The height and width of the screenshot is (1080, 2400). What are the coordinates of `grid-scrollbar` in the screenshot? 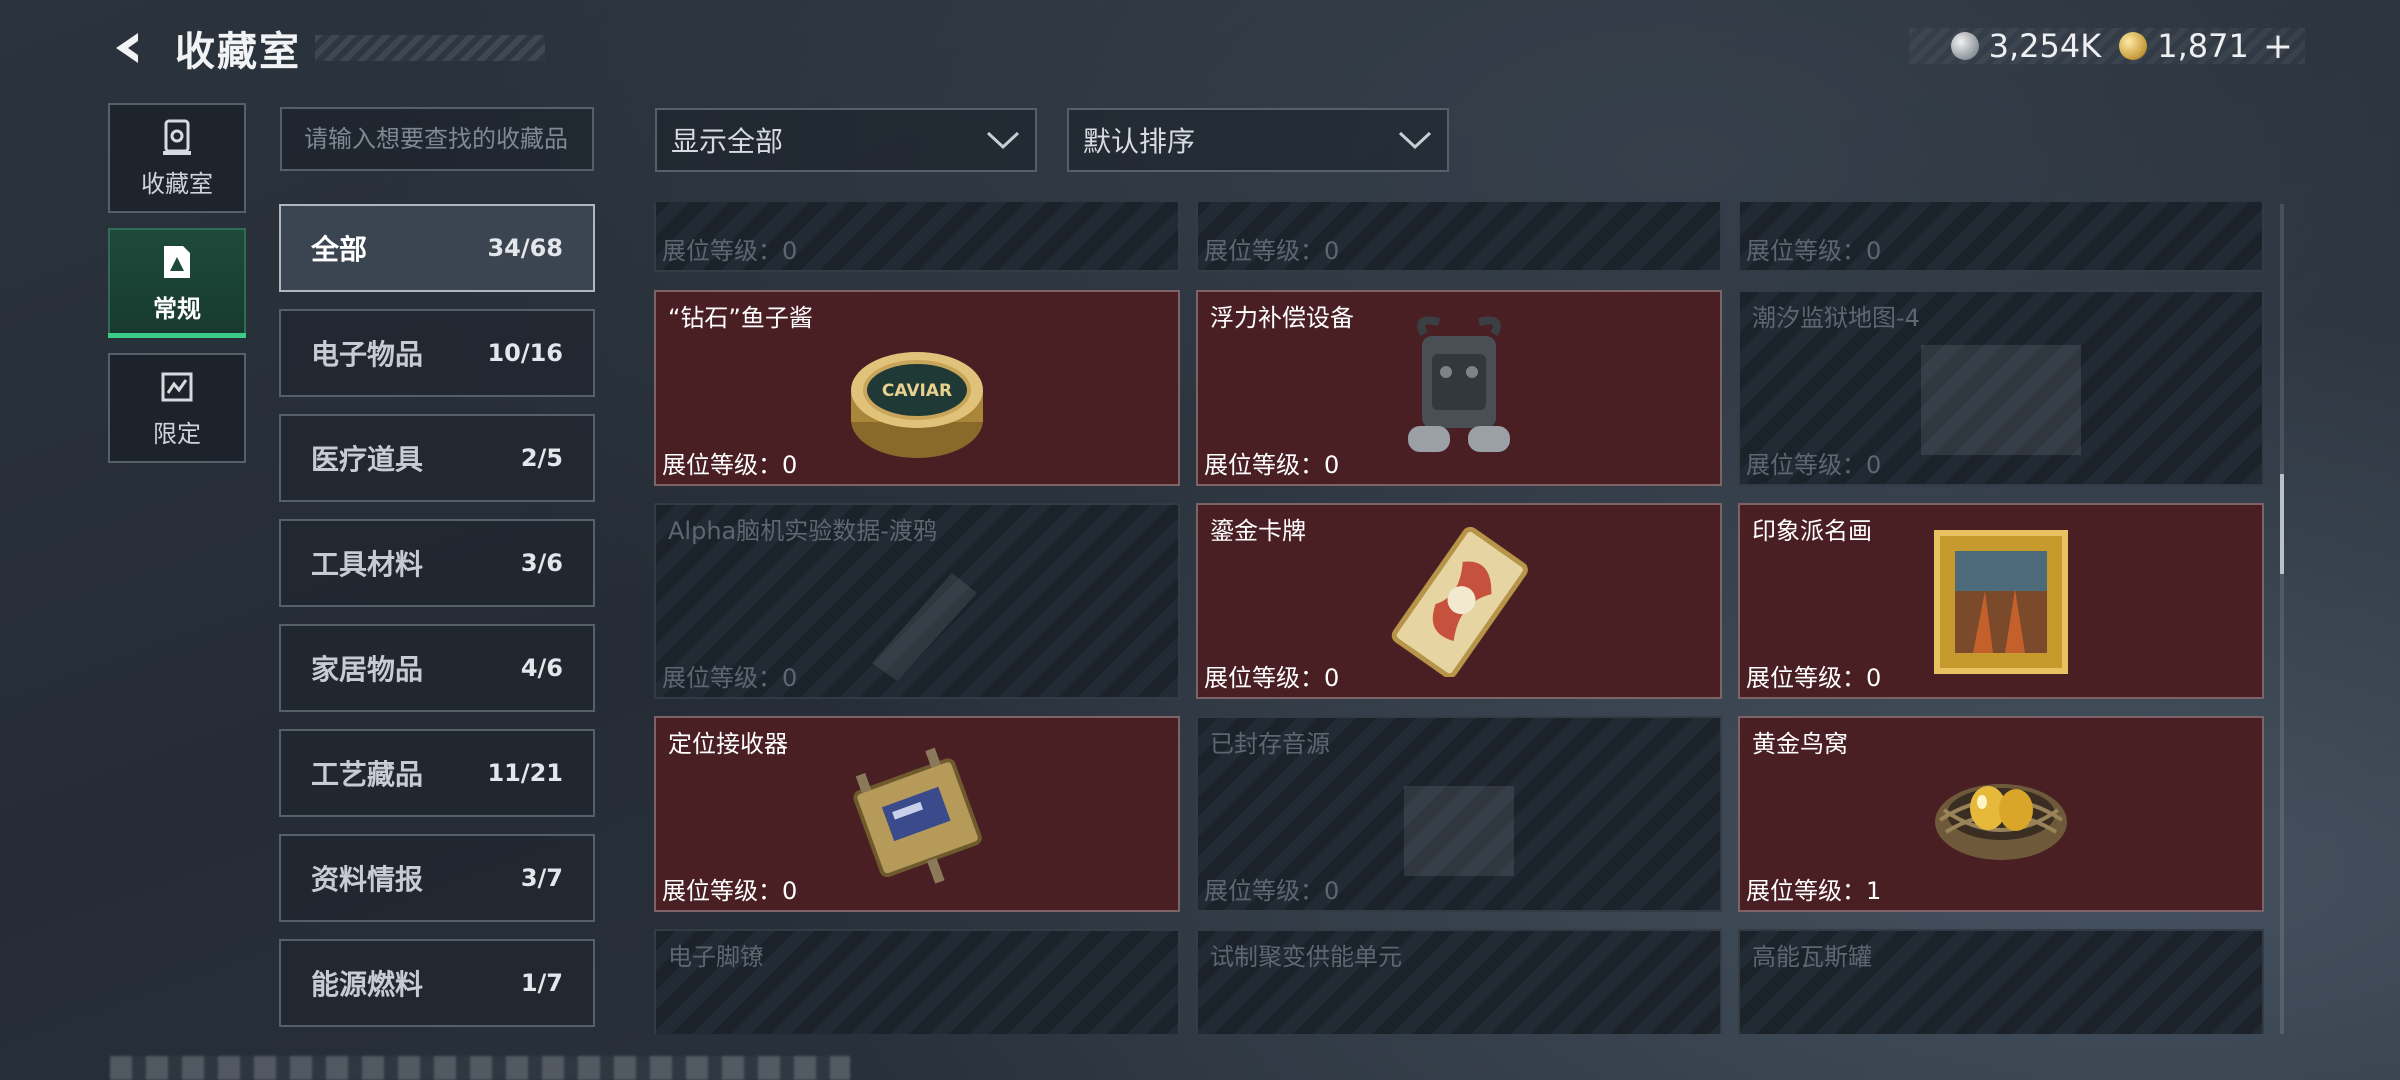 It's located at (2282, 619).